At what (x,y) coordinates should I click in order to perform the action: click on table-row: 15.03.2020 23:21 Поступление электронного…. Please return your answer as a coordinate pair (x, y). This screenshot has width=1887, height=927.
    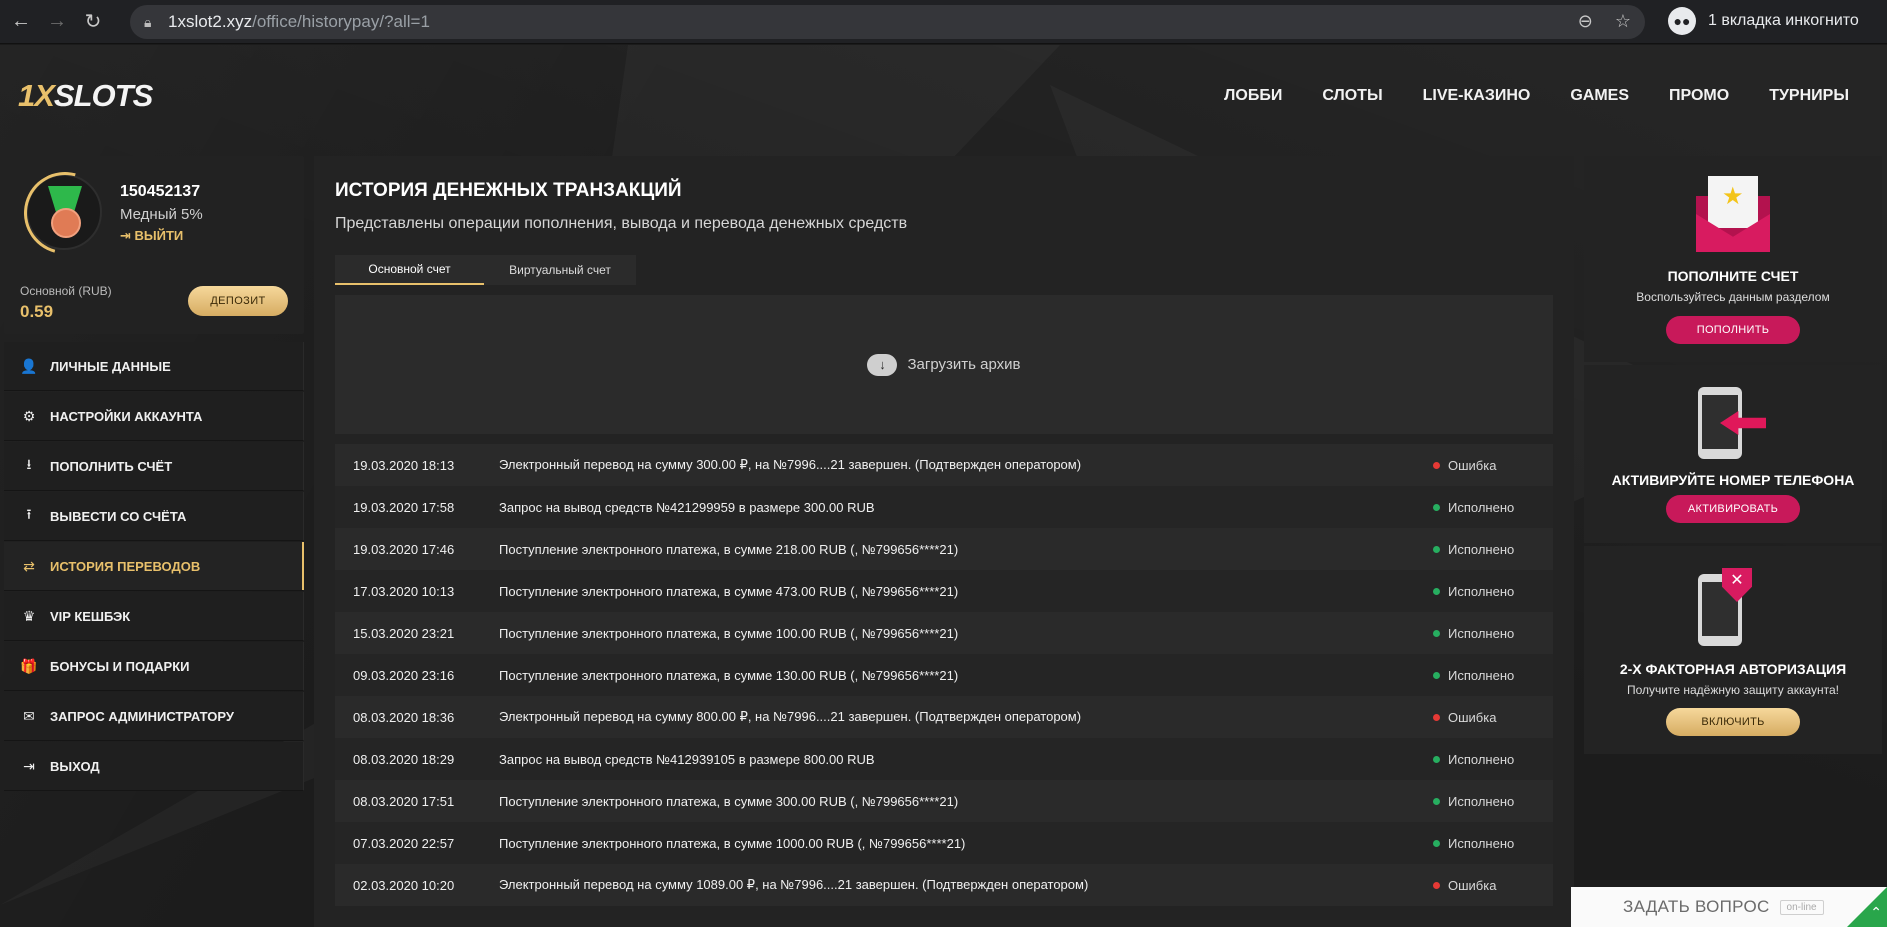
    Looking at the image, I should click on (944, 633).